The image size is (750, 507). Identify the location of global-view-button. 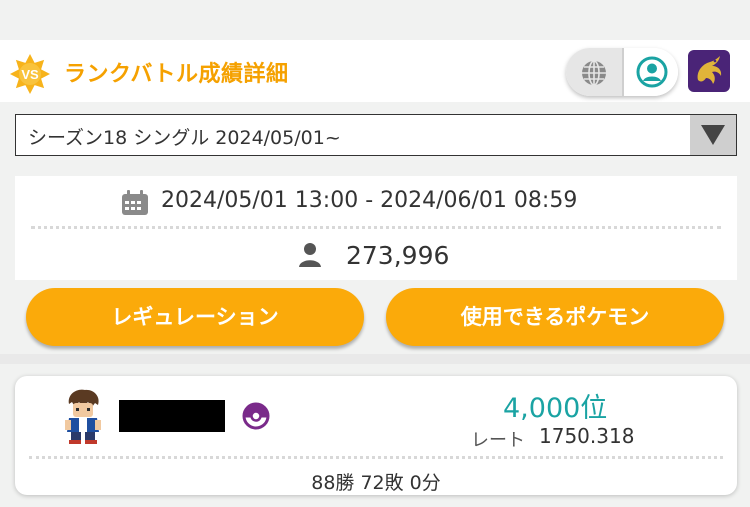
(594, 72).